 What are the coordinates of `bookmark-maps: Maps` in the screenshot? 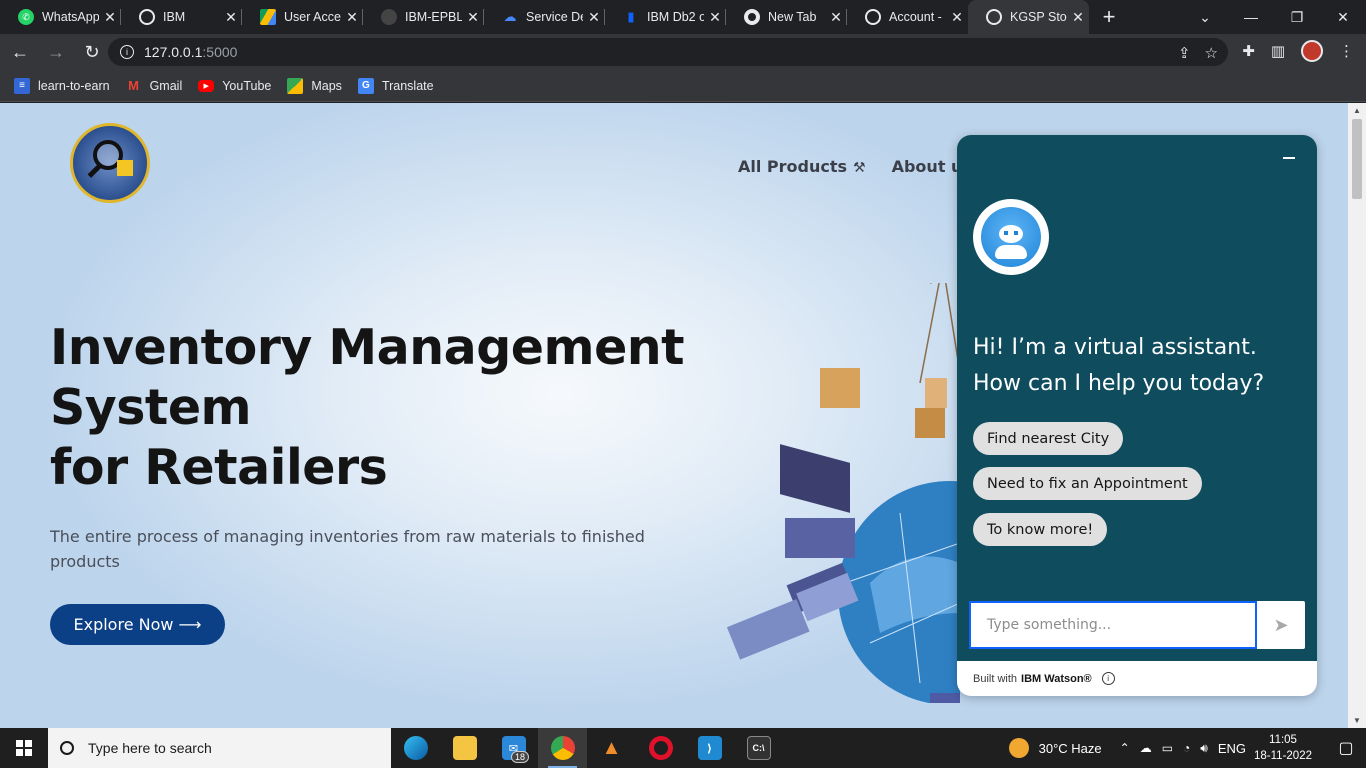 It's located at (314, 85).